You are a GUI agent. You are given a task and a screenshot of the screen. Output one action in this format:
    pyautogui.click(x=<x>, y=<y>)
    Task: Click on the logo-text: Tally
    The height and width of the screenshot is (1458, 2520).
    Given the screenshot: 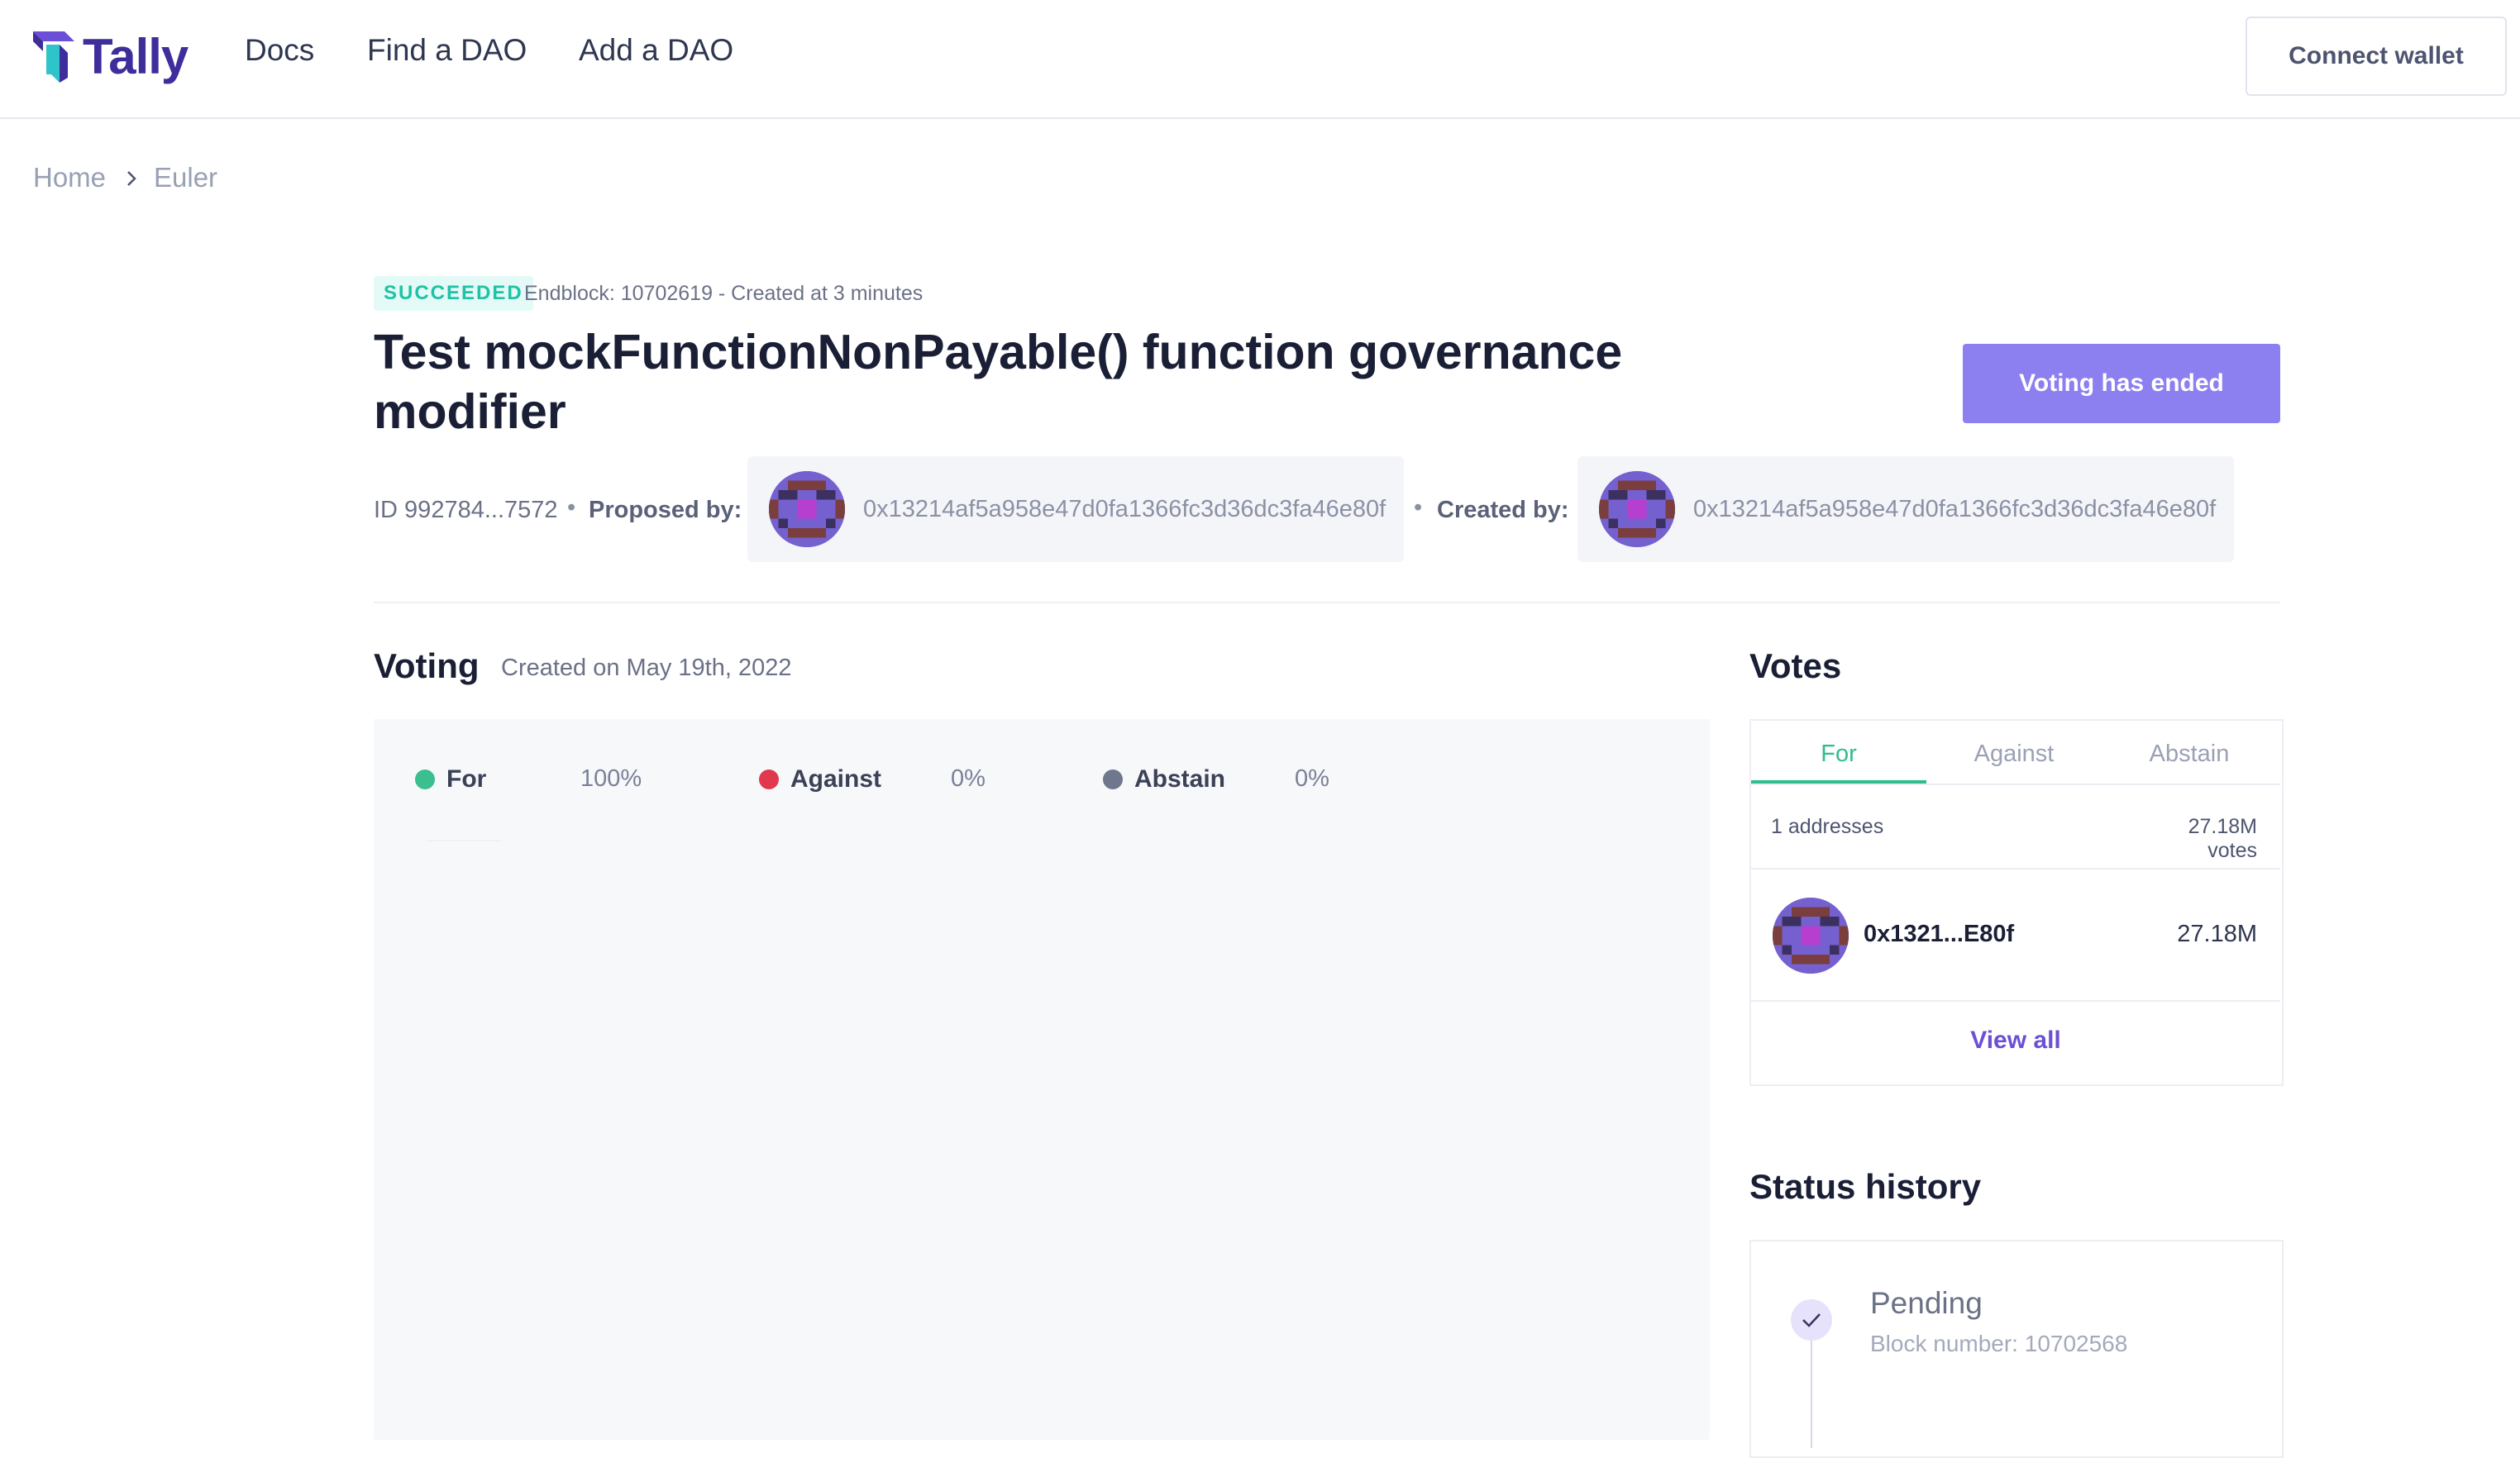 What is the action you would take?
    pyautogui.click(x=136, y=56)
    